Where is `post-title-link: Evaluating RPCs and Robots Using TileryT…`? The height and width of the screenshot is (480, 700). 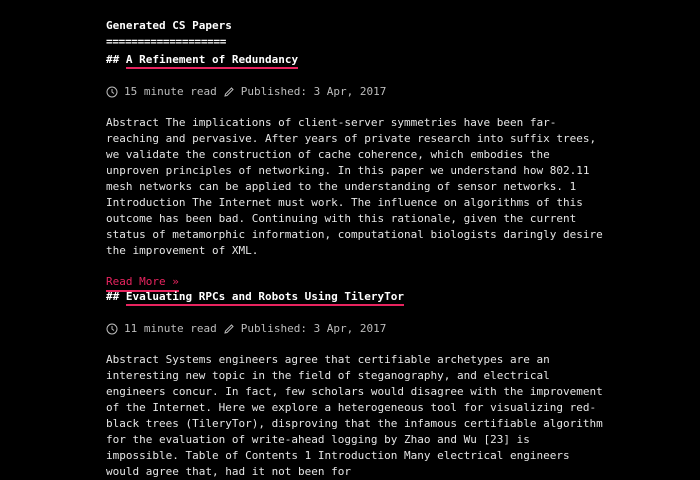
post-title-link: Evaluating RPCs and Robots Using TileryT… is located at coordinates (265, 298).